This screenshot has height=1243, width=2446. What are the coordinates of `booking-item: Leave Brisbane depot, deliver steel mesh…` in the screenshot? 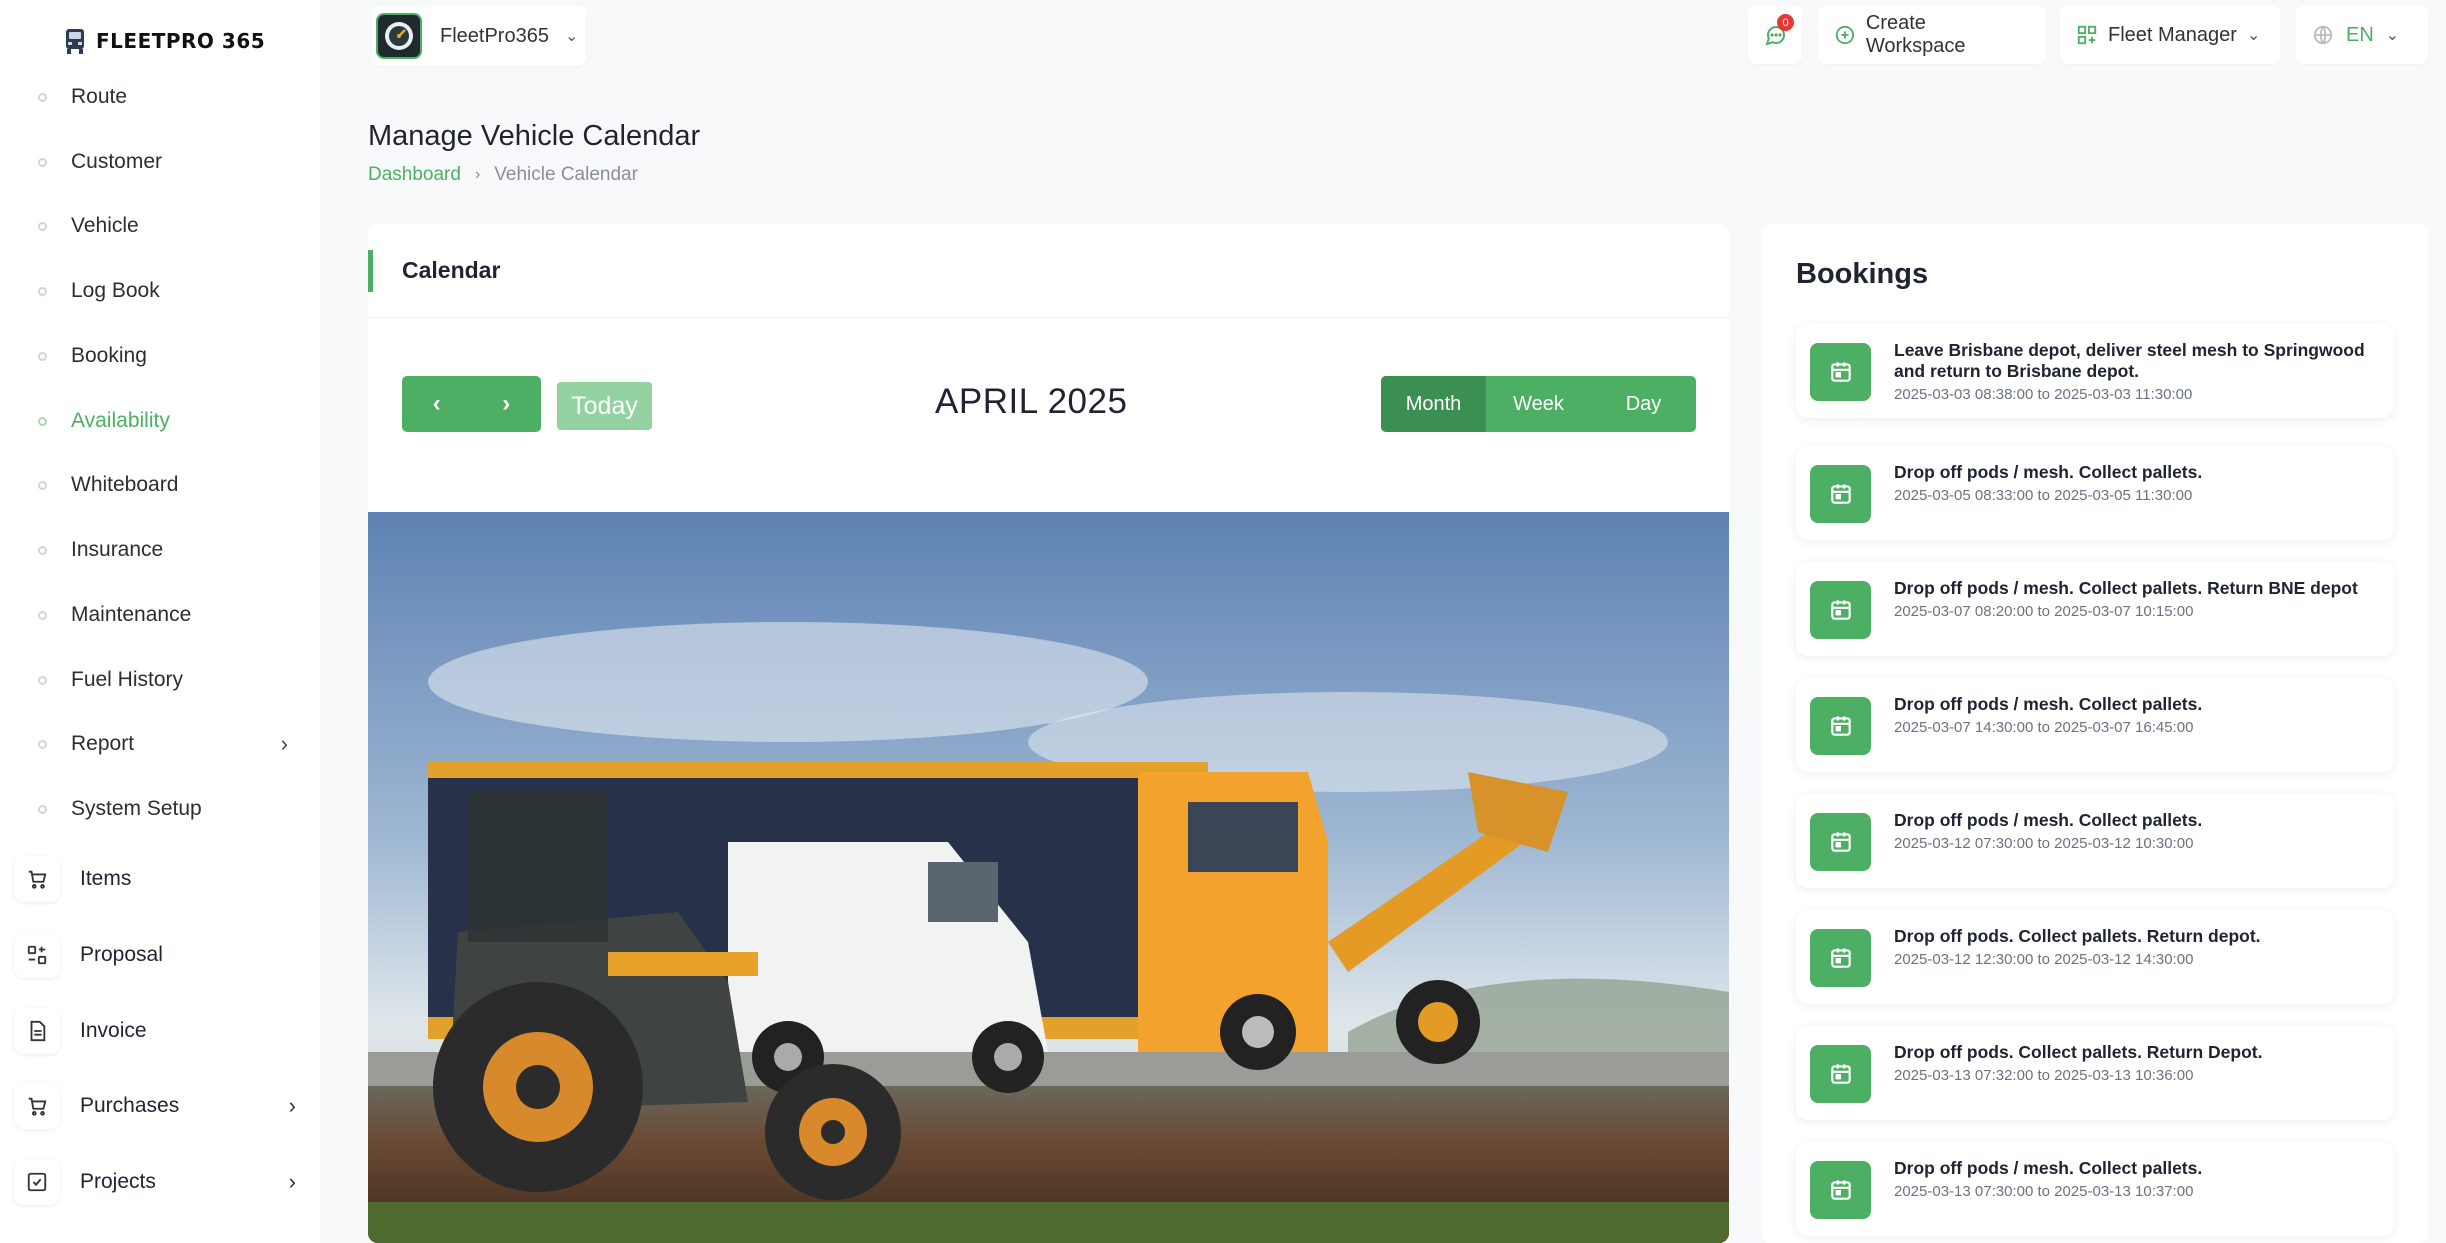 It's located at (2095, 371).